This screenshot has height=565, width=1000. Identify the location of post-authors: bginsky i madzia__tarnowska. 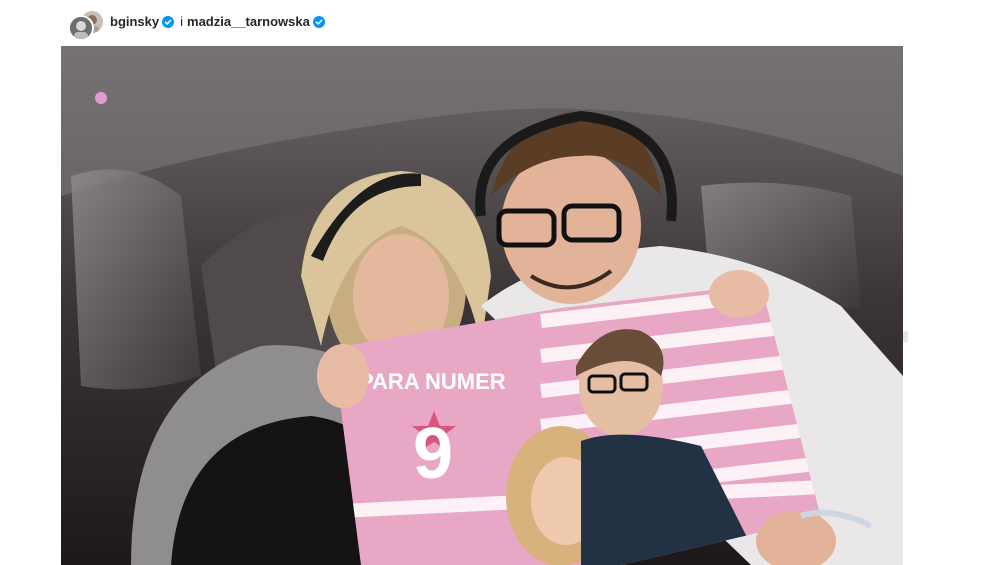
(217, 21).